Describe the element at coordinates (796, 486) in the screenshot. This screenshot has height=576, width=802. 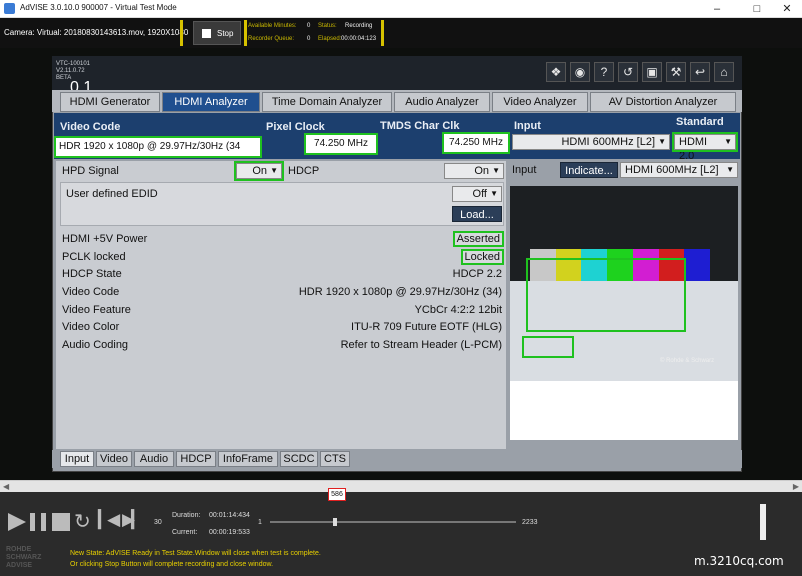
I see `chevron-right-icon: ▶` at that location.